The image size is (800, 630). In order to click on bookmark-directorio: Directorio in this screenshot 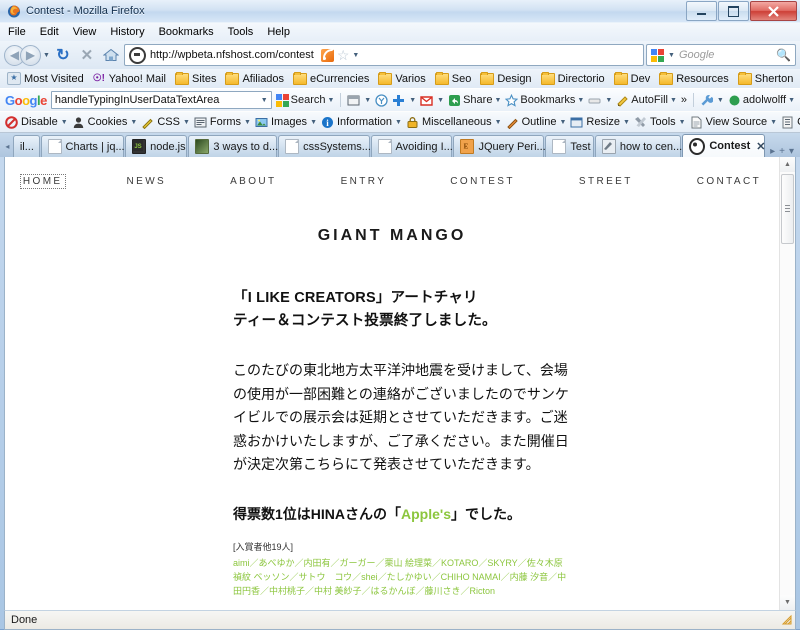, I will do `click(573, 78)`.